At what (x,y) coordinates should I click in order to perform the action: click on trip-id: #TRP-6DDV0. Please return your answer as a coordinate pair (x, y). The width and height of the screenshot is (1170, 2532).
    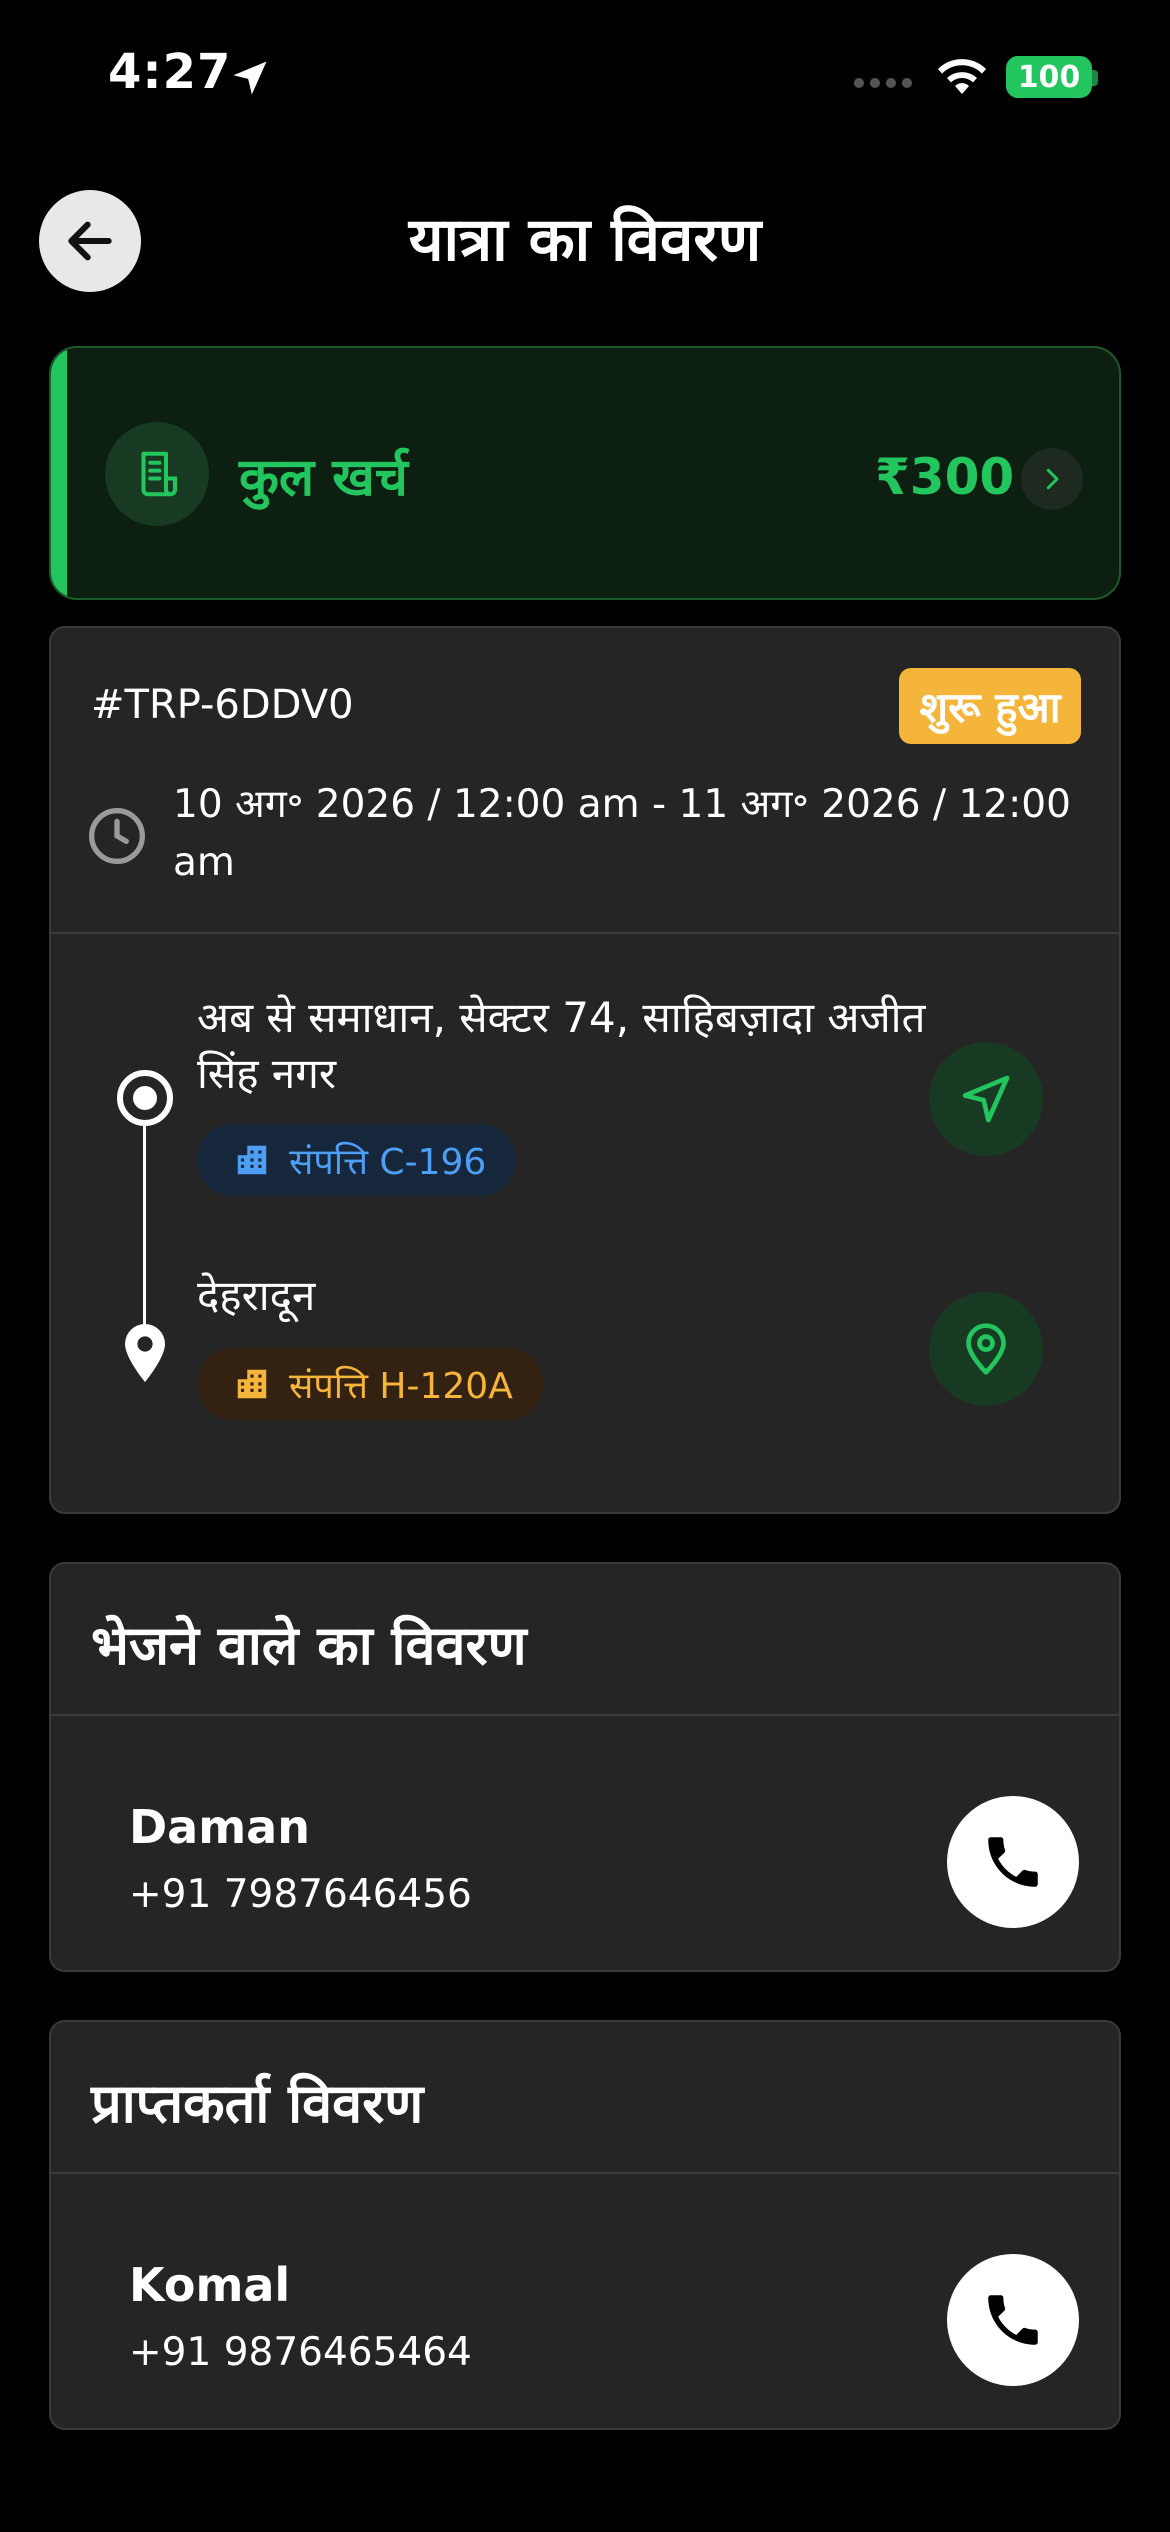
    Looking at the image, I should click on (222, 705).